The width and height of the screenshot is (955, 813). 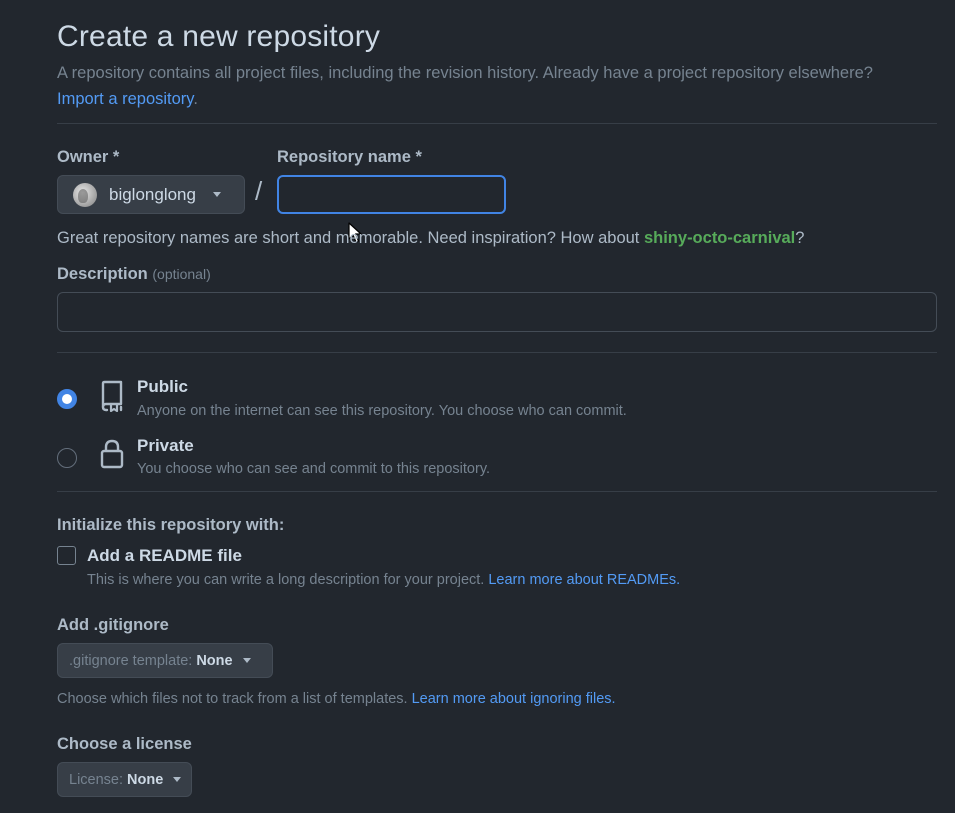 I want to click on readme-learn-more-link: Learn more about READMEs., so click(x=584, y=580).